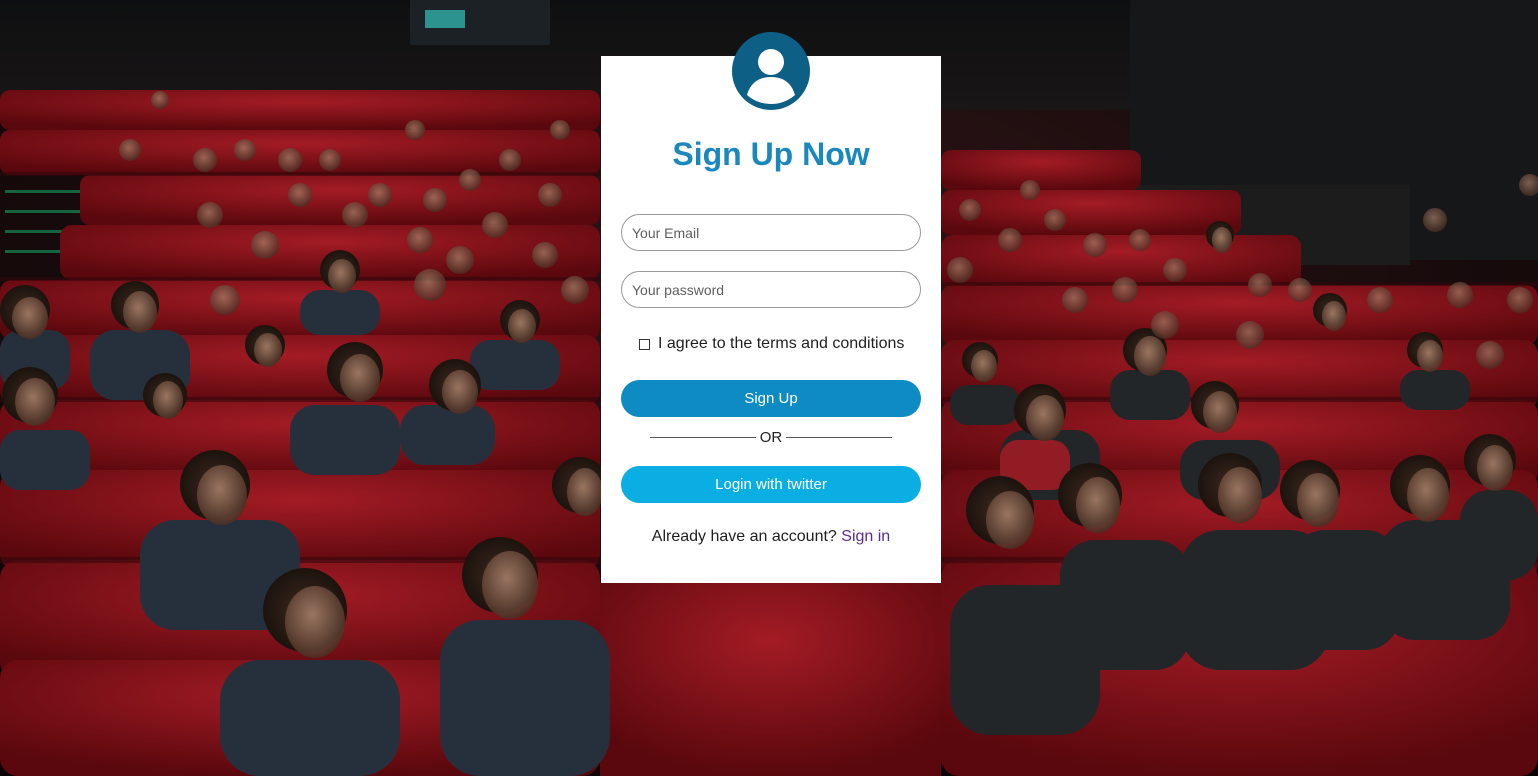  What do you see at coordinates (644, 344) in the screenshot?
I see `terms-checkbox` at bounding box center [644, 344].